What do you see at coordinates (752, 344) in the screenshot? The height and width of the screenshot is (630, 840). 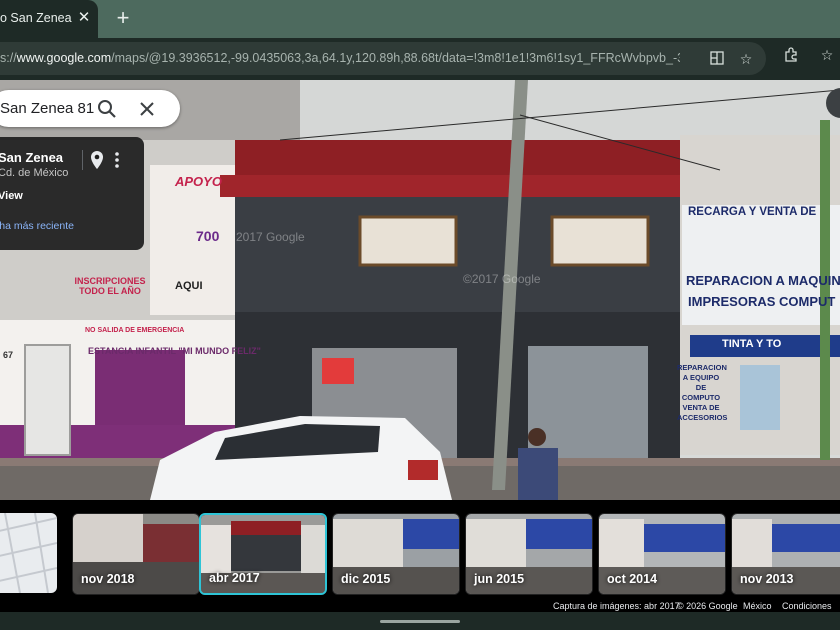 I see `sign-tinta: TINTA Y TO` at bounding box center [752, 344].